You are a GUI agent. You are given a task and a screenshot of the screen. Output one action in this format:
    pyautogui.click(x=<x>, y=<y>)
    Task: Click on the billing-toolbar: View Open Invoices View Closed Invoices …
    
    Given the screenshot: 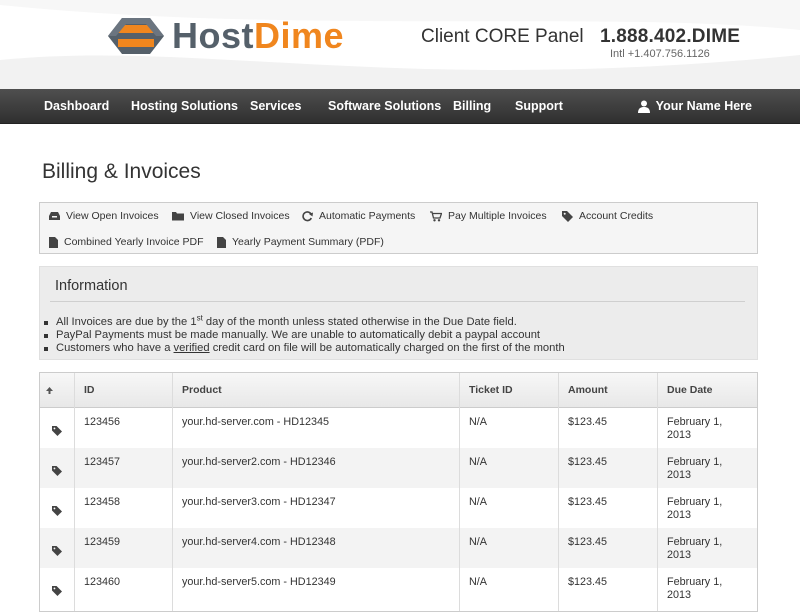 What is the action you would take?
    pyautogui.click(x=398, y=228)
    